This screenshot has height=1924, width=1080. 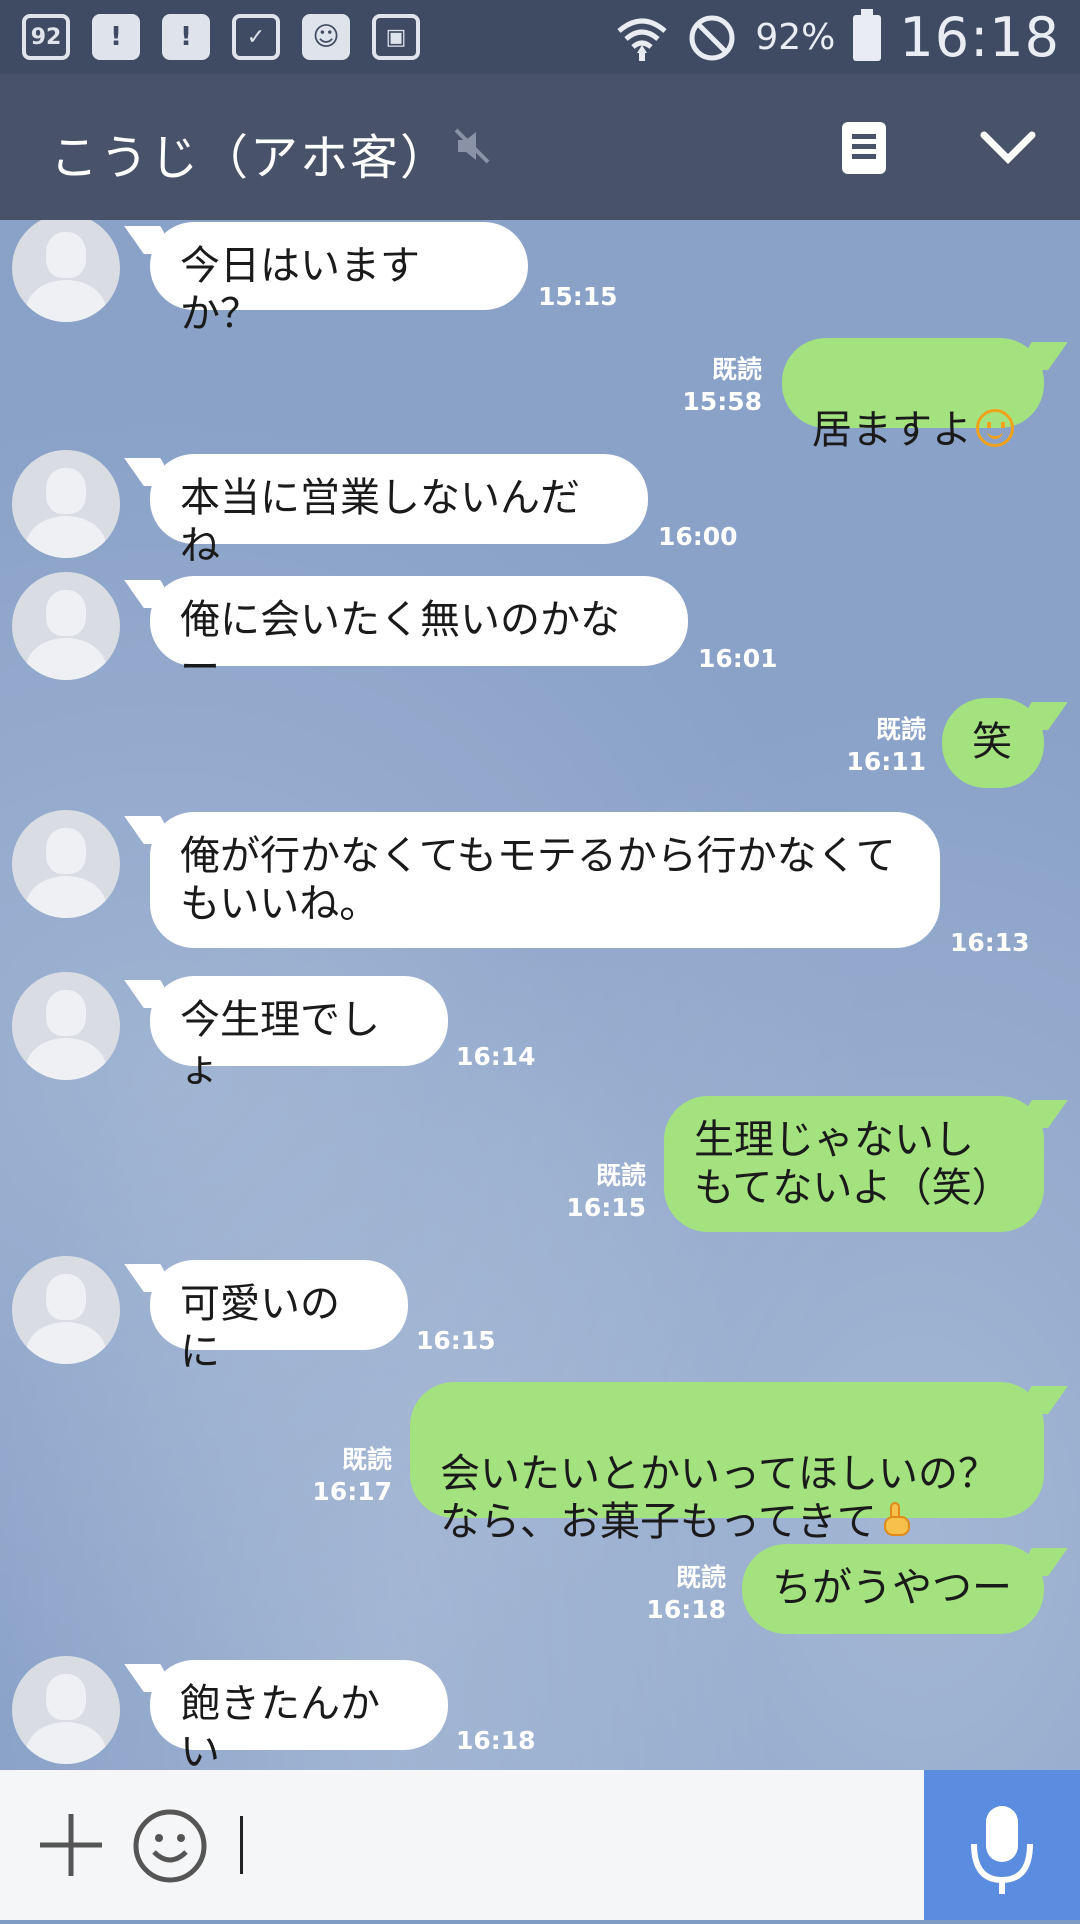 I want to click on mic-icon, so click(x=1002, y=1850).